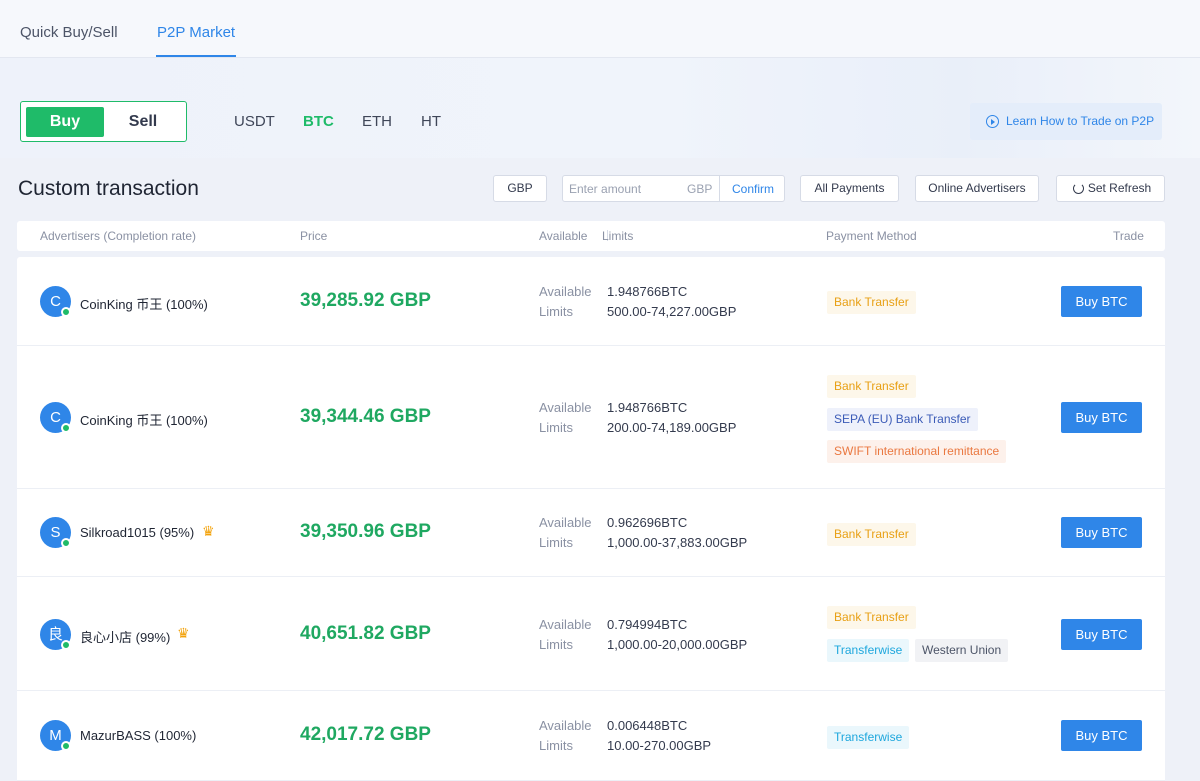 The width and height of the screenshot is (1200, 781). I want to click on payment-tag-swift: SWIFT international remittance, so click(917, 451).